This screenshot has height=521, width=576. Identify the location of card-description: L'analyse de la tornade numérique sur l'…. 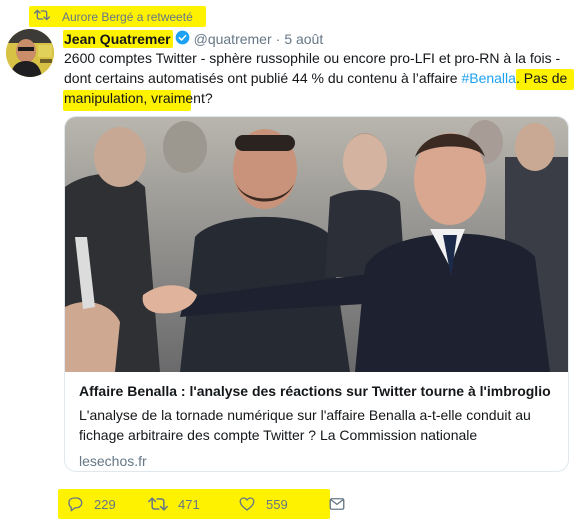
(305, 425).